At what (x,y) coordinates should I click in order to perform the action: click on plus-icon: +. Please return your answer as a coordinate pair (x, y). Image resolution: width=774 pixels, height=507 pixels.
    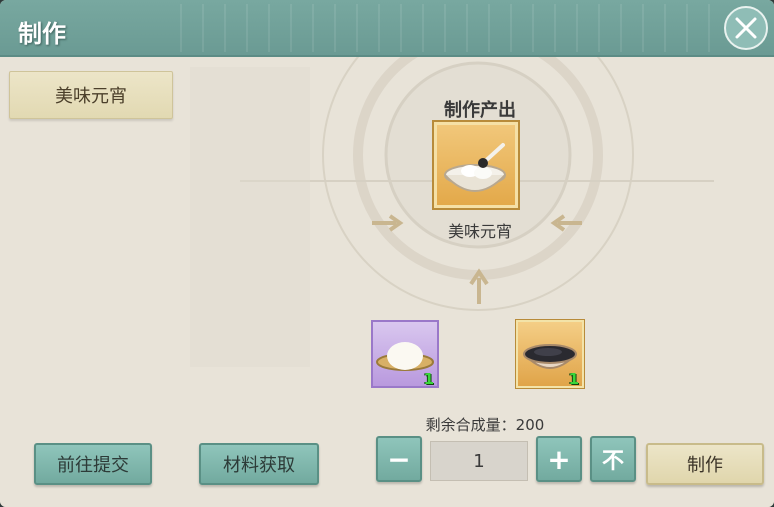
    Looking at the image, I should click on (559, 459).